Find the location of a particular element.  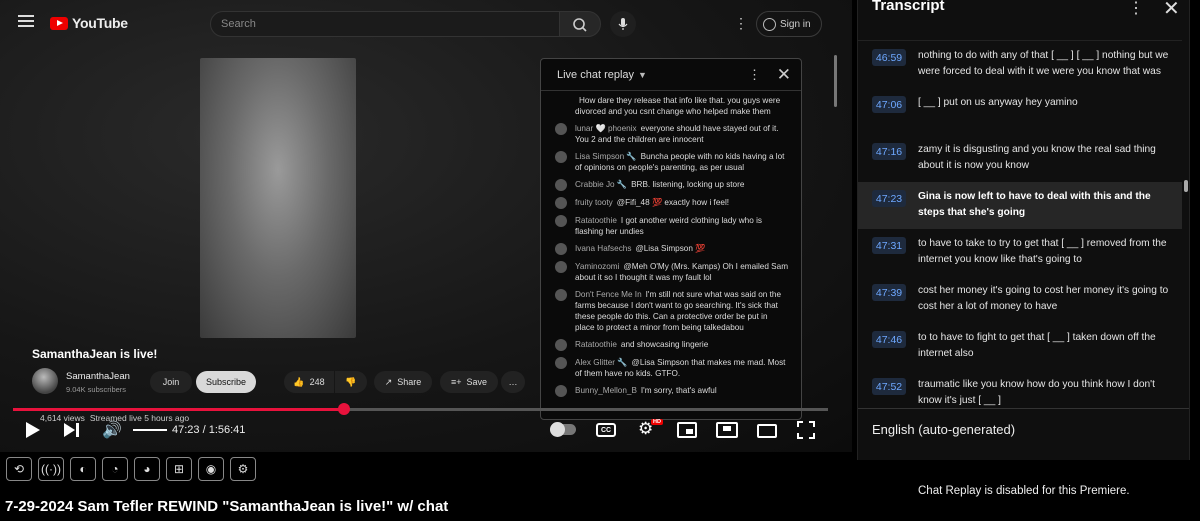

transcript-timestamp: 47:52 is located at coordinates (889, 386).